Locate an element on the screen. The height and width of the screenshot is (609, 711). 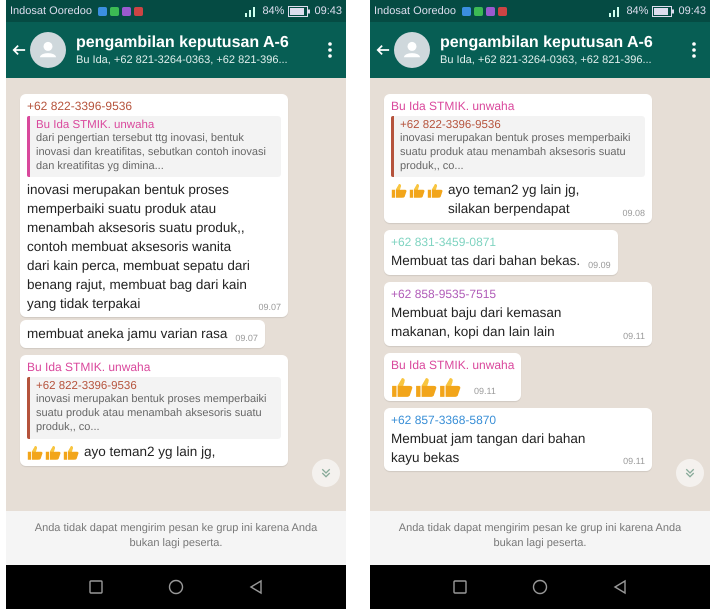
message-text: membuat aneka jamu varian rasa is located at coordinates (127, 334).